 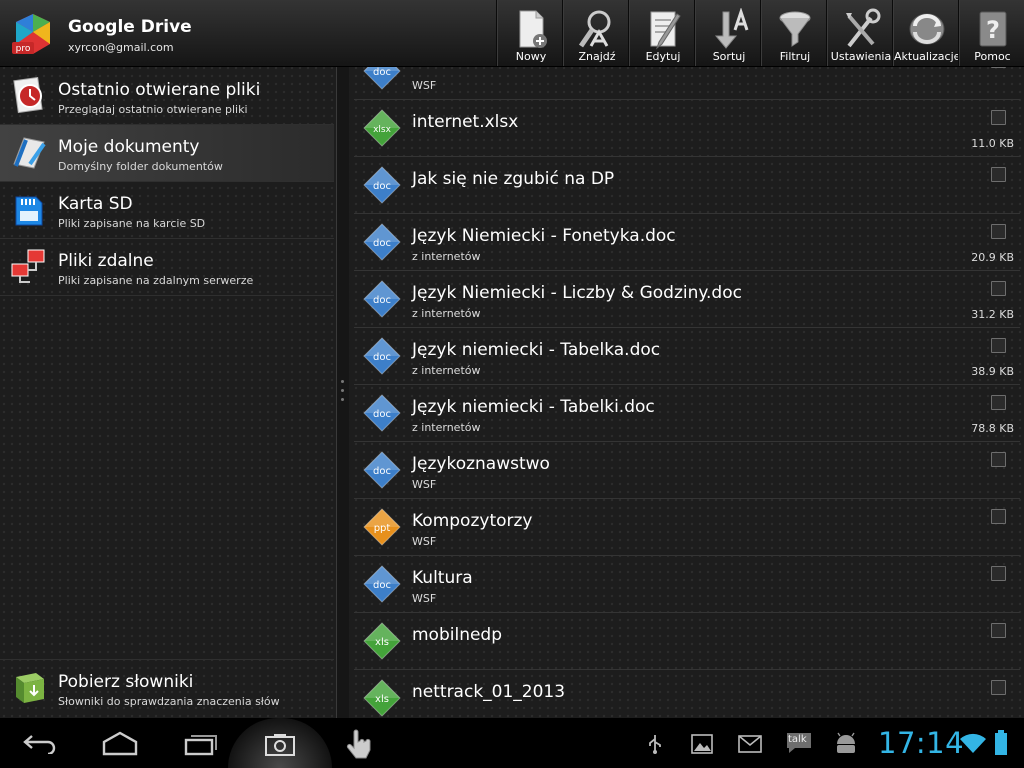 What do you see at coordinates (472, 521) in the screenshot?
I see `file-name: Kompozytorzy` at bounding box center [472, 521].